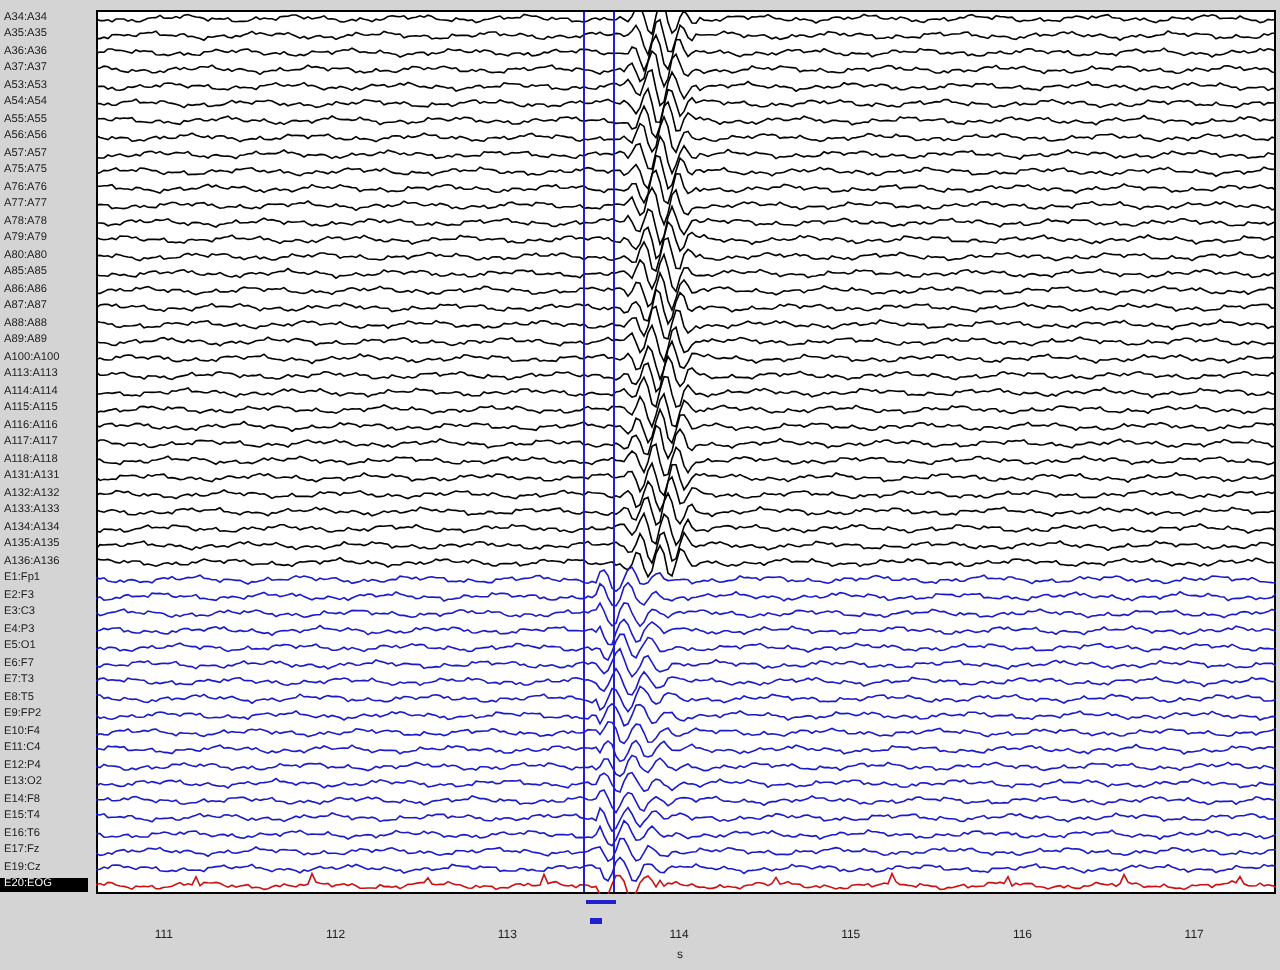 The height and width of the screenshot is (970, 1280). Describe the element at coordinates (596, 921) in the screenshot. I see `marker-dash` at that location.